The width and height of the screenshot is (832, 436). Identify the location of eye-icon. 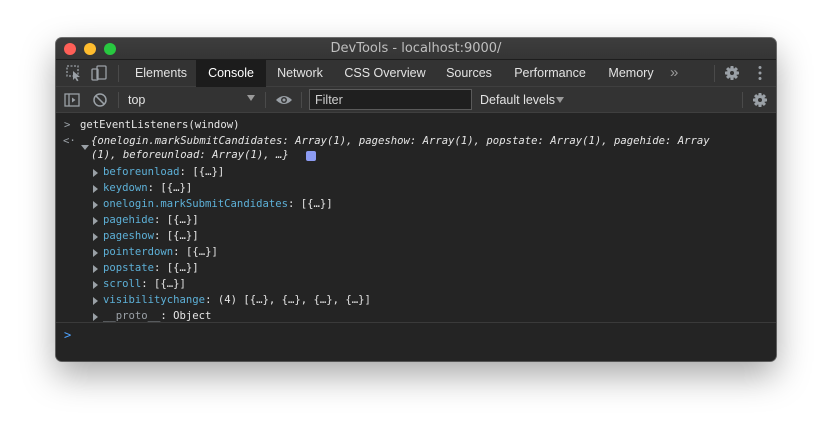
(284, 100).